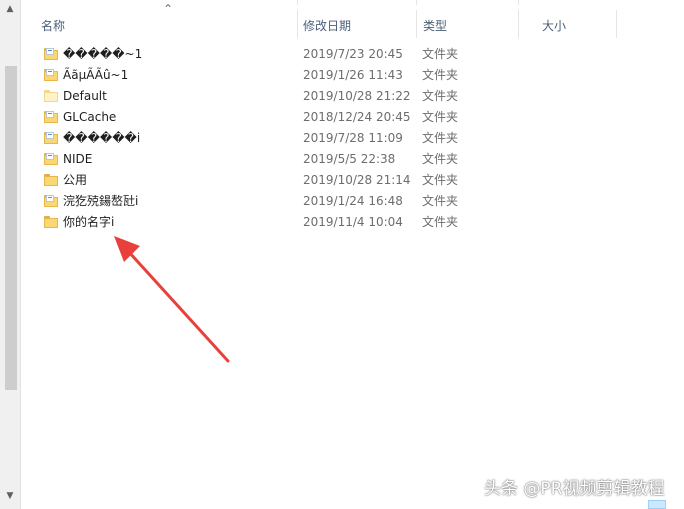 The width and height of the screenshot is (684, 509). Describe the element at coordinates (657, 504) in the screenshot. I see `view-toggle` at that location.